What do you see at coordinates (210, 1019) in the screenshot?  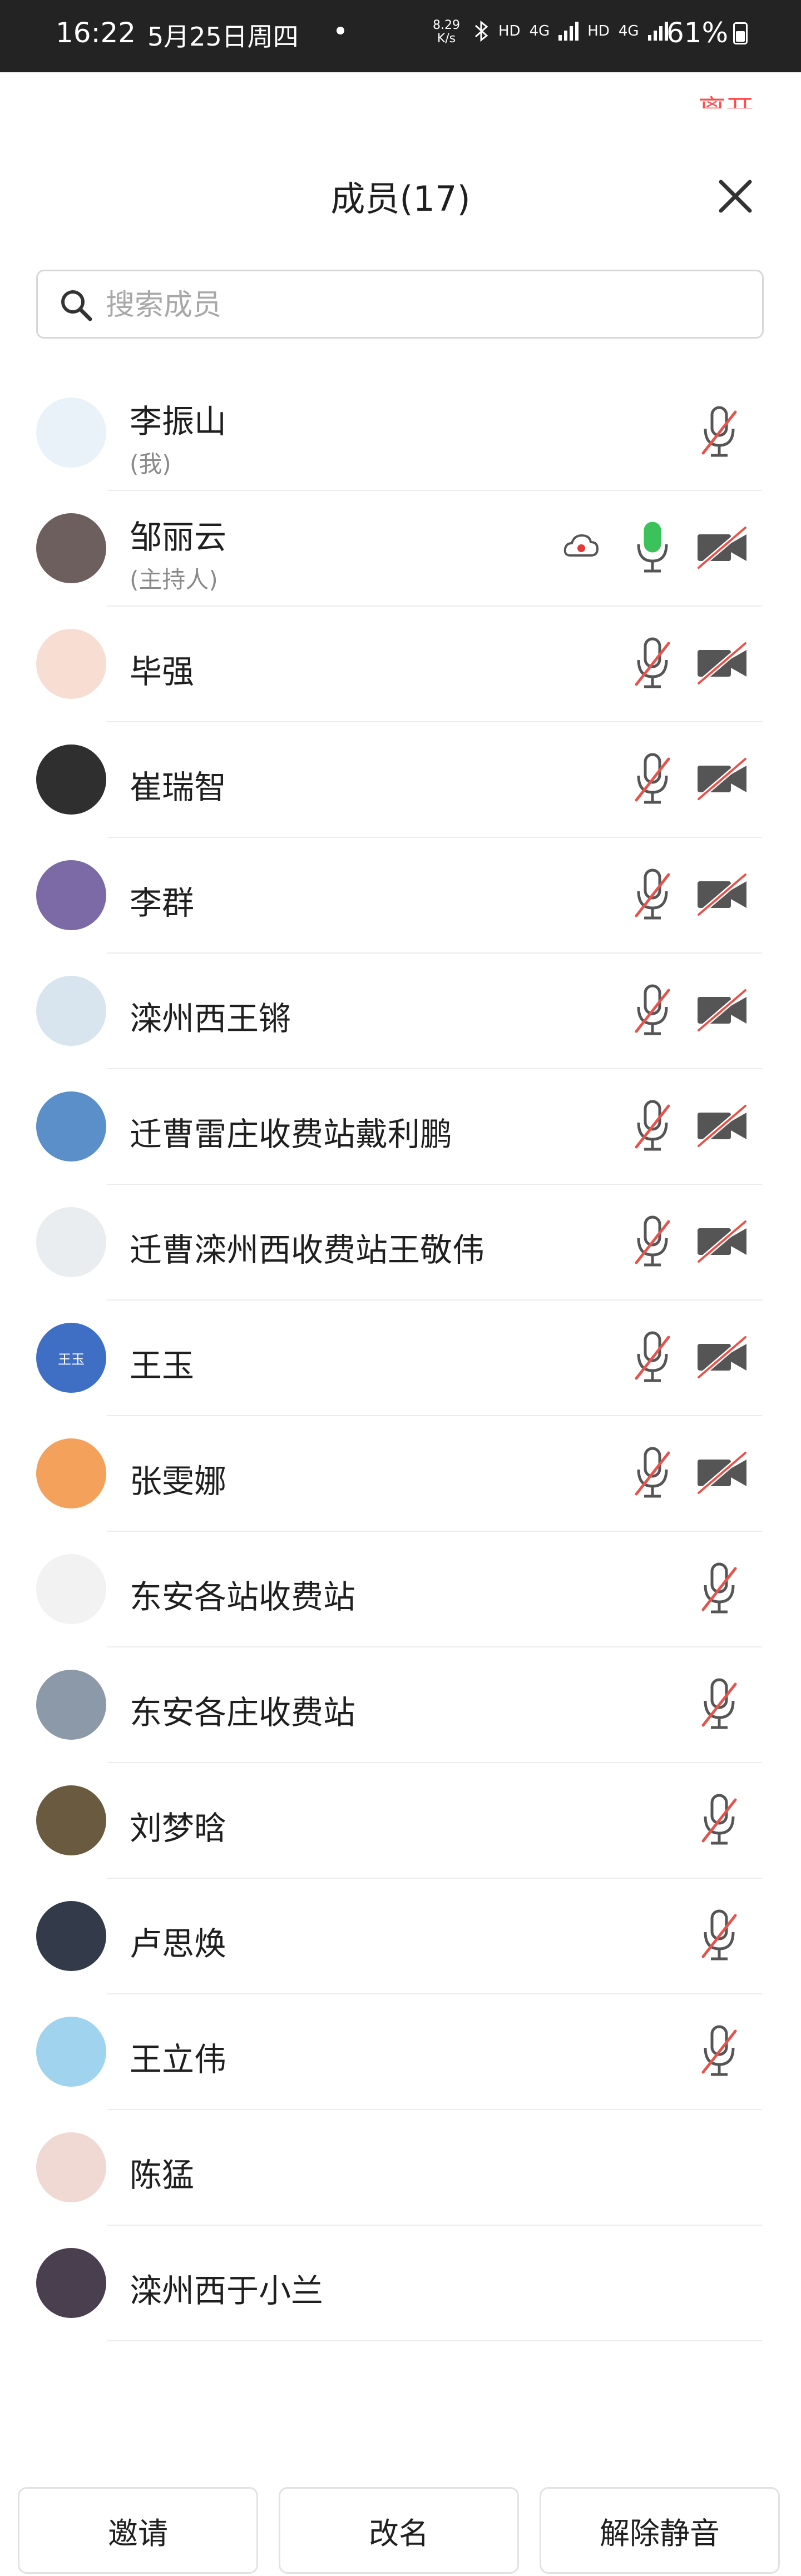 I see `member-name: 滦州西王锵` at bounding box center [210, 1019].